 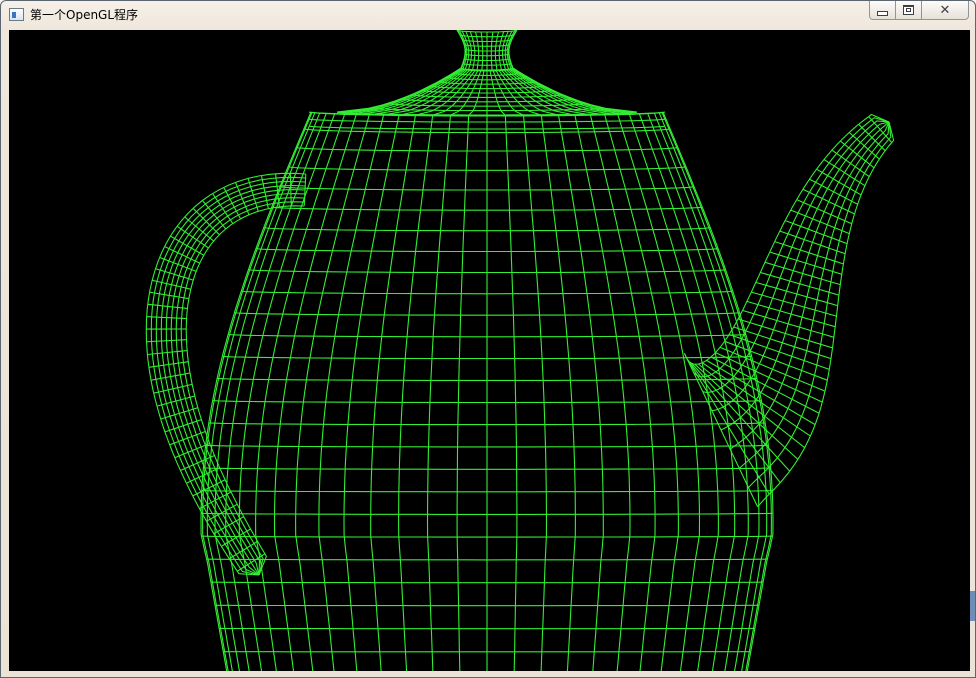 I want to click on minimize-button, so click(x=882, y=10).